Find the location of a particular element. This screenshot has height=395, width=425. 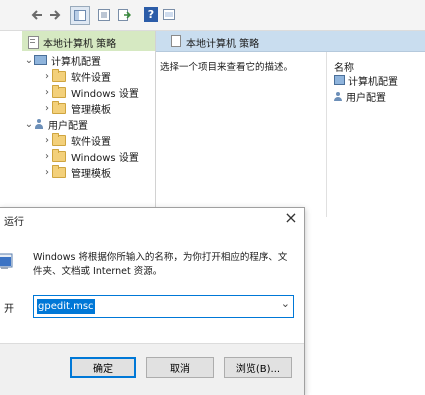

export-icon is located at coordinates (124, 14).